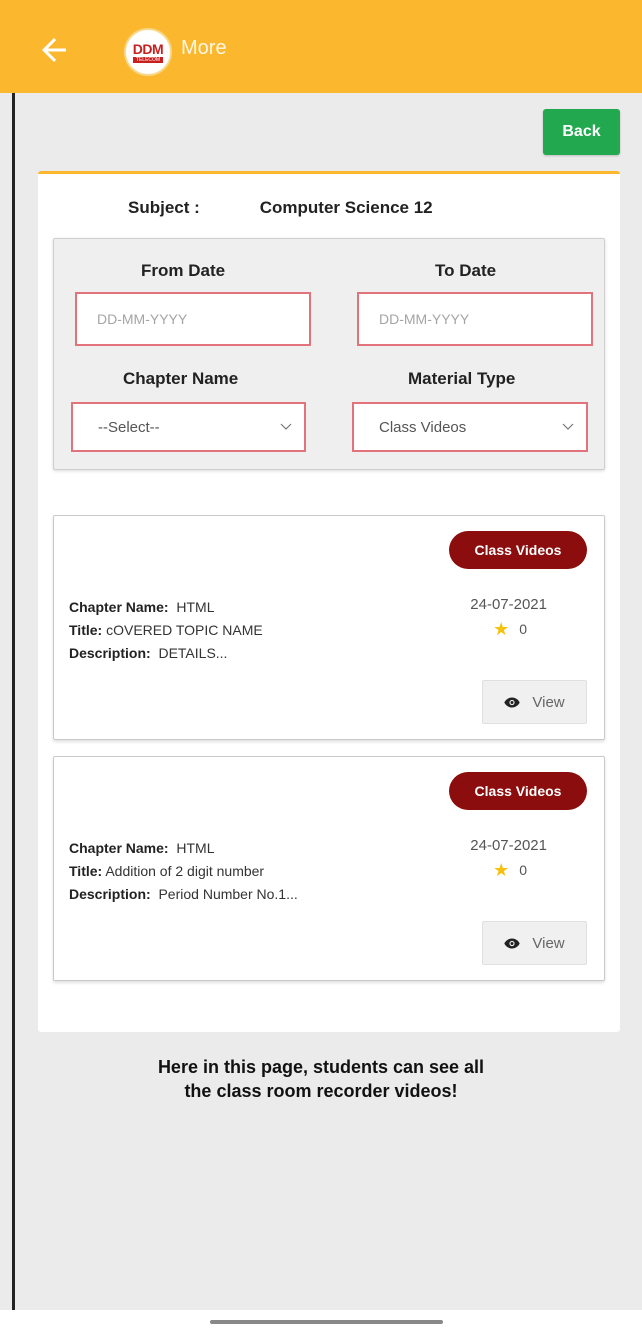 The image size is (642, 1333). Describe the element at coordinates (181, 378) in the screenshot. I see `chapter-name-label: Chapter Name` at that location.